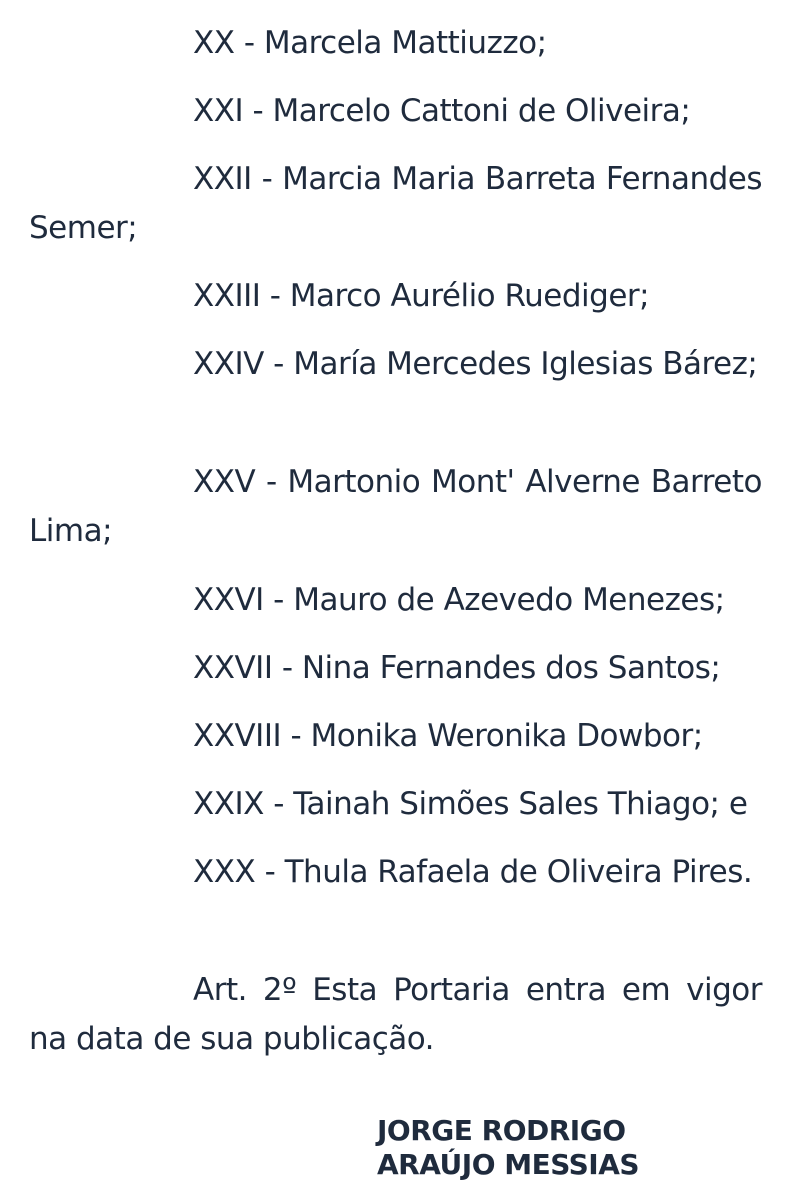  I want to click on list-item: XXVIII - Monika Weronika Dowbor;, so click(448, 736).